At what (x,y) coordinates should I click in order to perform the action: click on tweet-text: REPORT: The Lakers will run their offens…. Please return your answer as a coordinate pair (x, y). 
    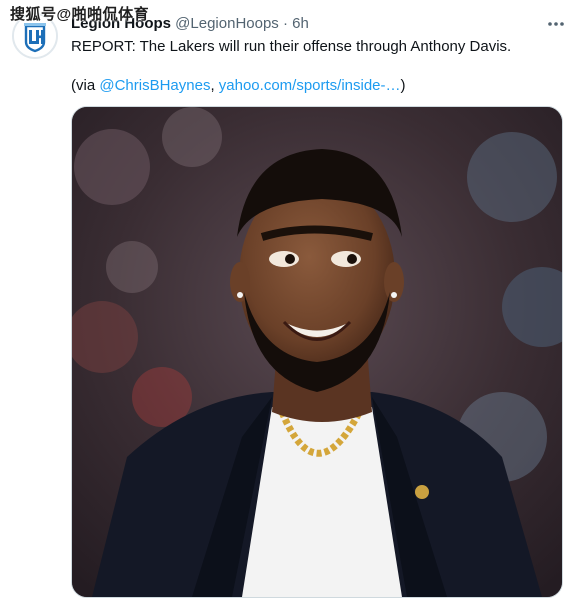
    Looking at the image, I should click on (316, 66).